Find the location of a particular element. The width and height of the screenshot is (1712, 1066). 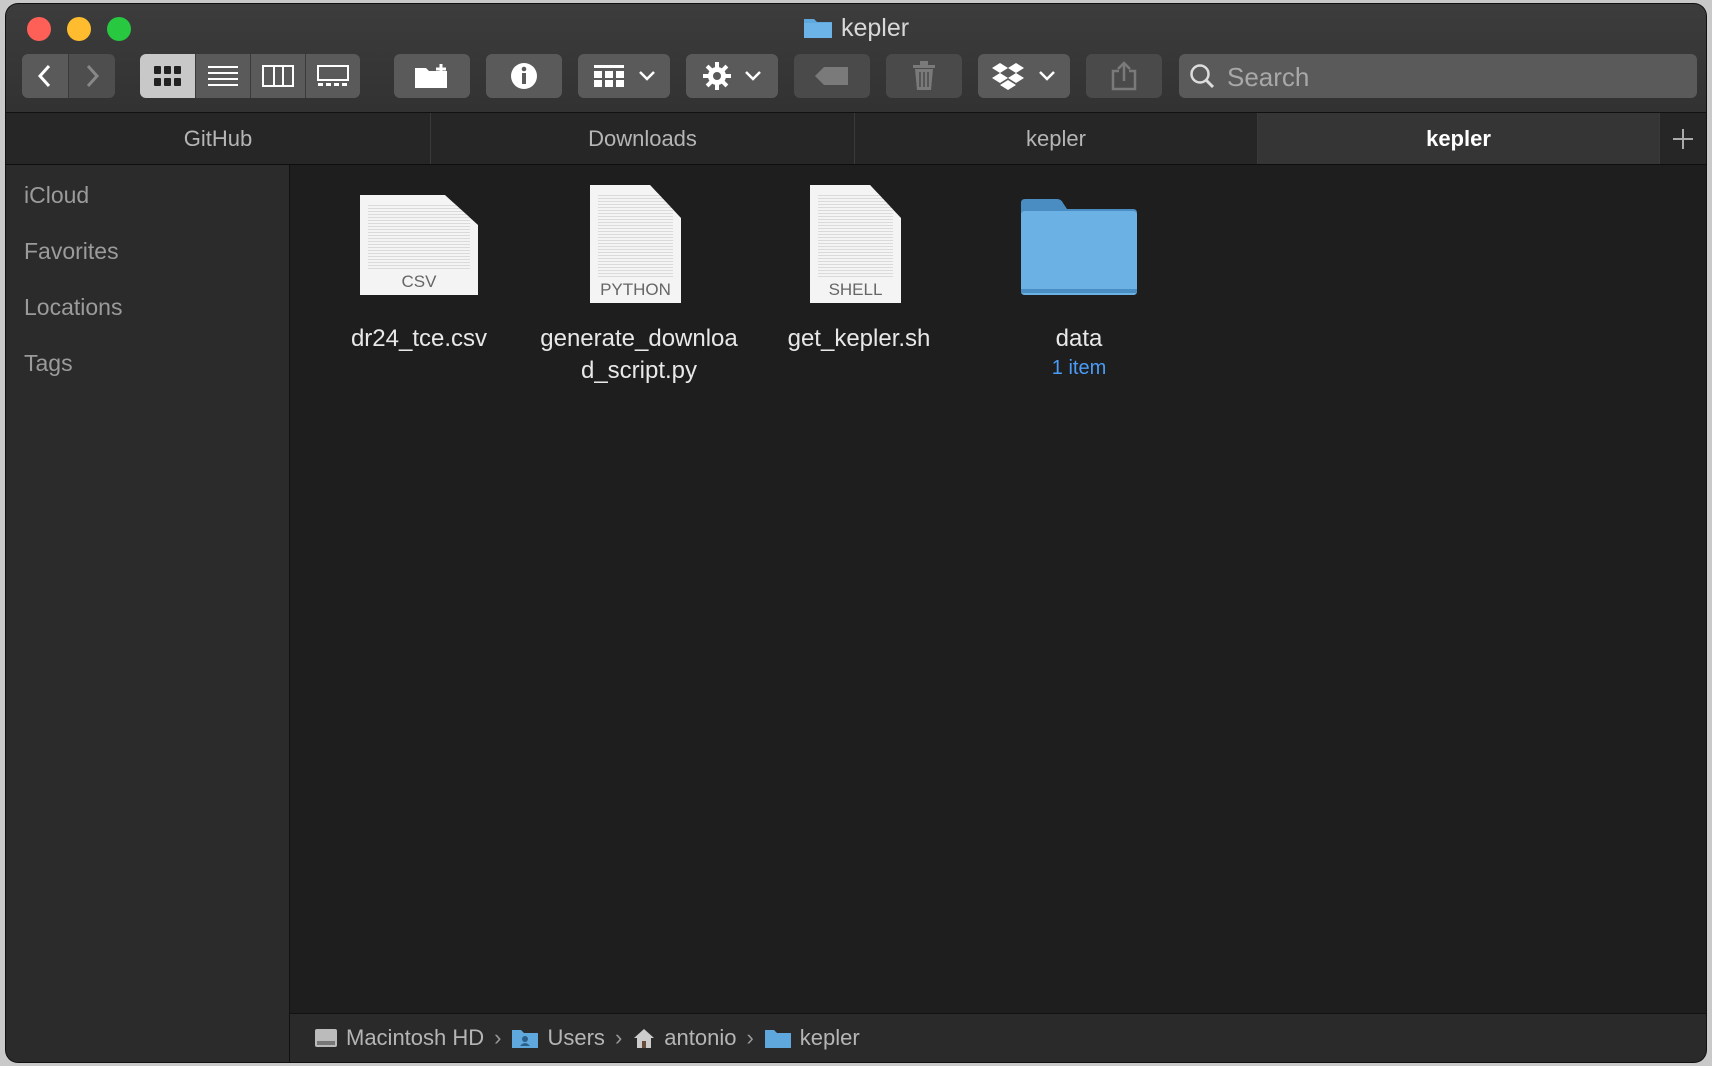

window-title: kepler is located at coordinates (856, 30).